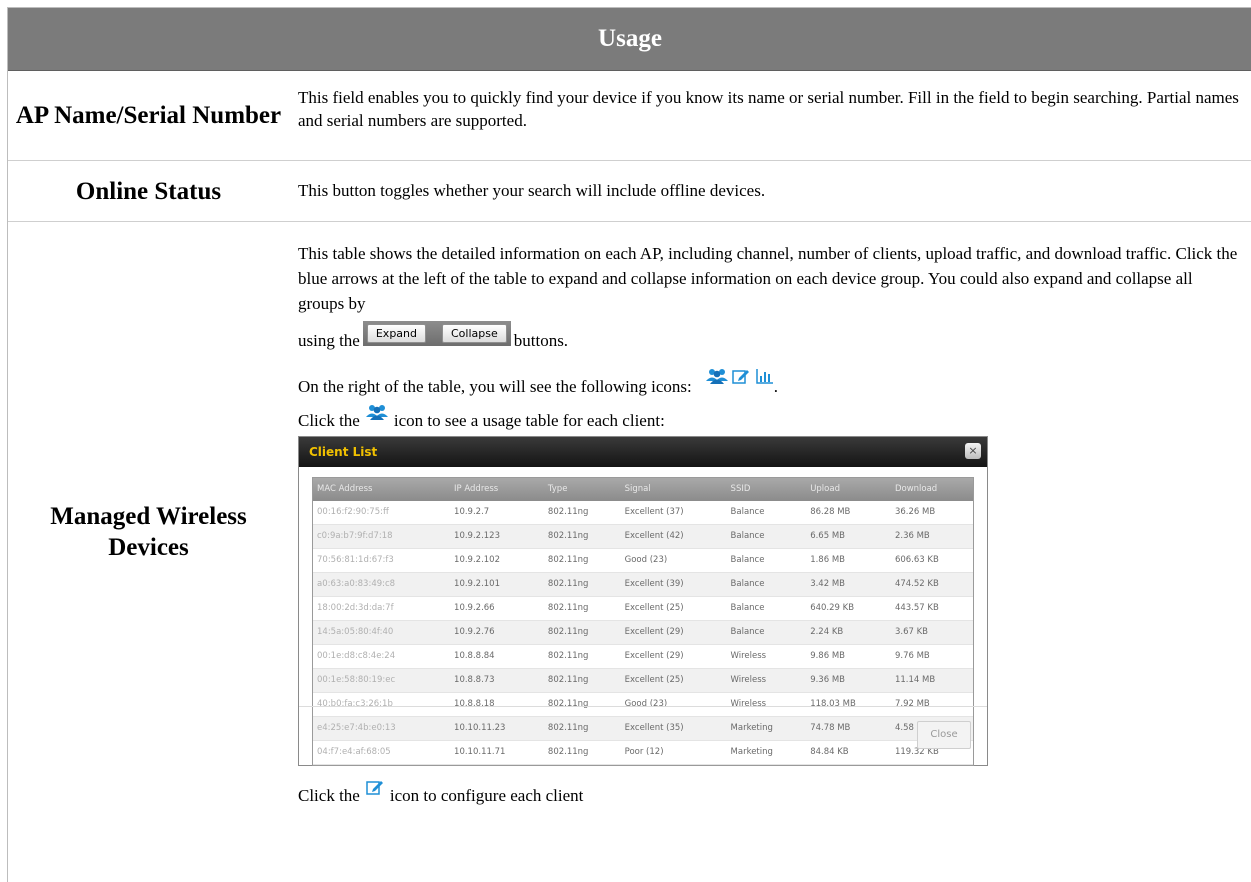 The image size is (1251, 882). I want to click on dialog-footer: Close, so click(643, 735).